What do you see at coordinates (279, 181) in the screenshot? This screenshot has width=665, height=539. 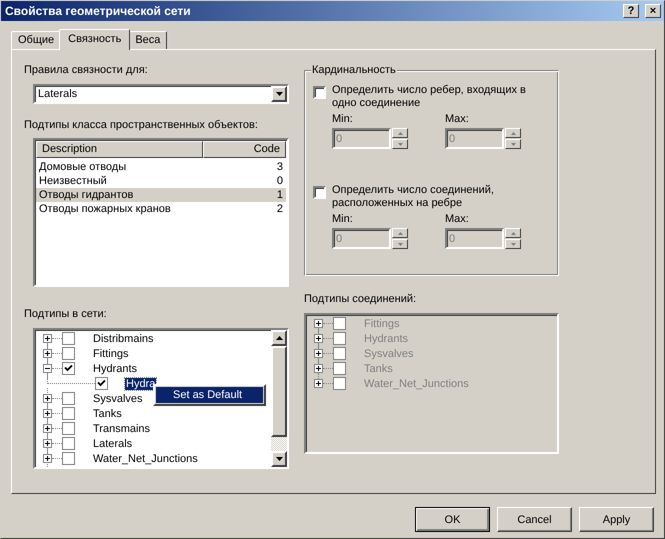 I see `code-text: 0` at bounding box center [279, 181].